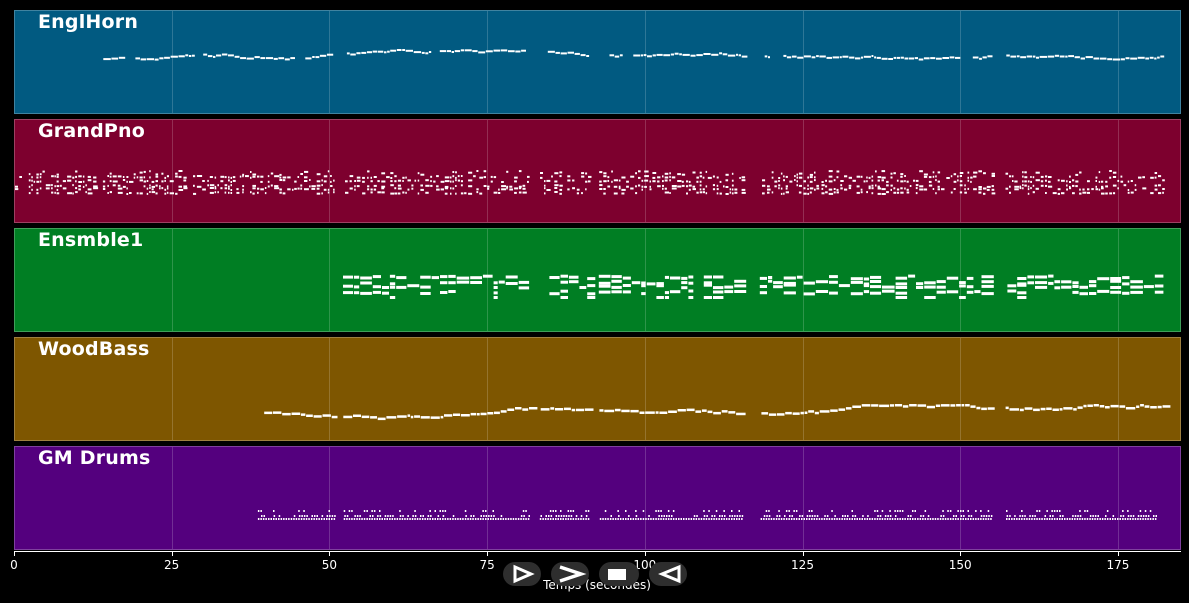 This screenshot has height=603, width=1189. I want to click on rewind-button, so click(668, 574).